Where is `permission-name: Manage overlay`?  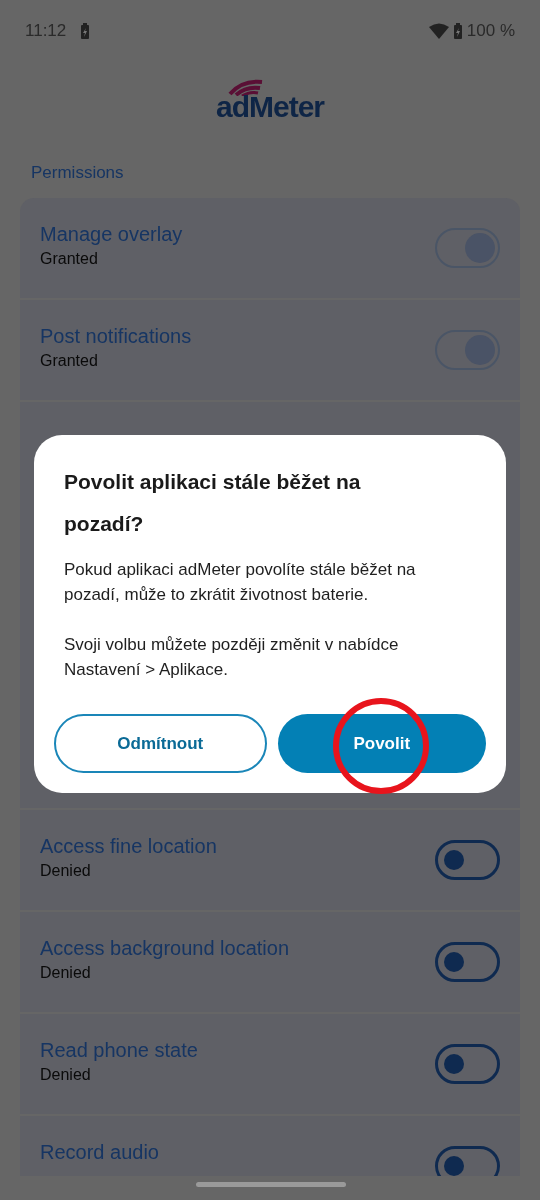 permission-name: Manage overlay is located at coordinates (111, 234).